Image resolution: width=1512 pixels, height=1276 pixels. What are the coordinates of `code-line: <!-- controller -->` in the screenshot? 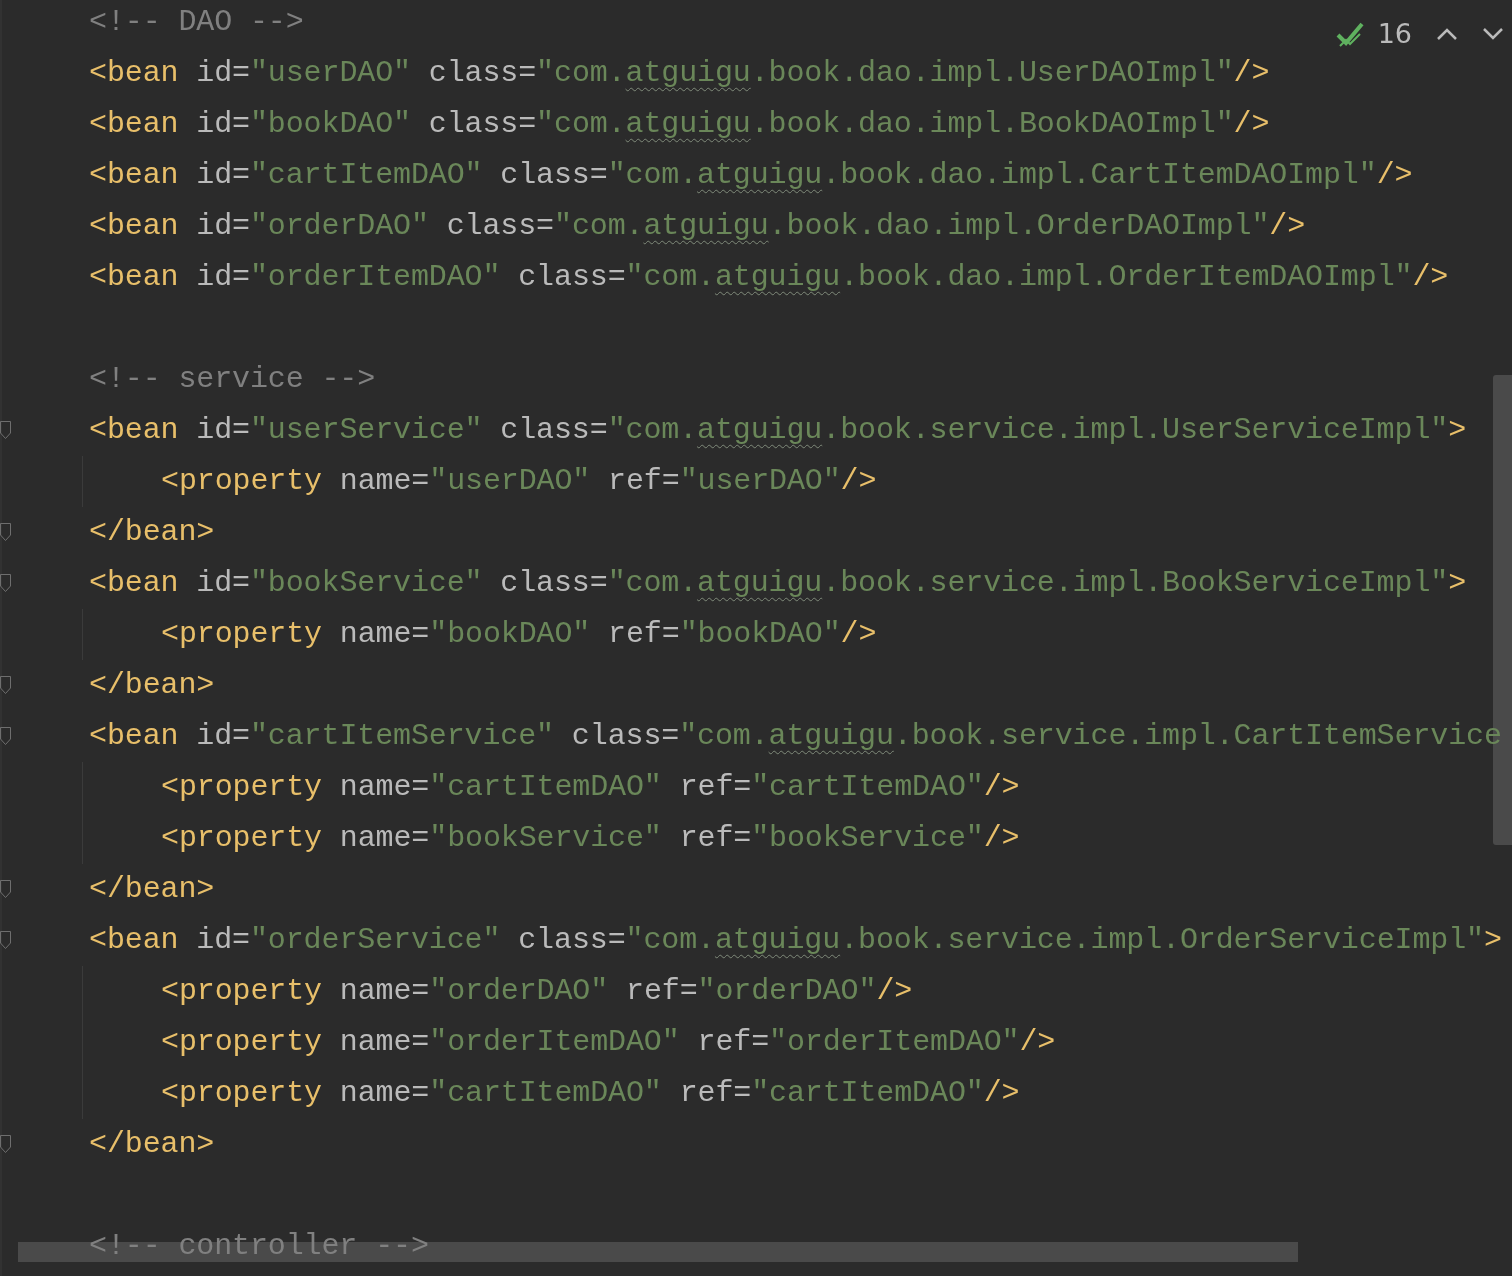 It's located at (259, 1246).